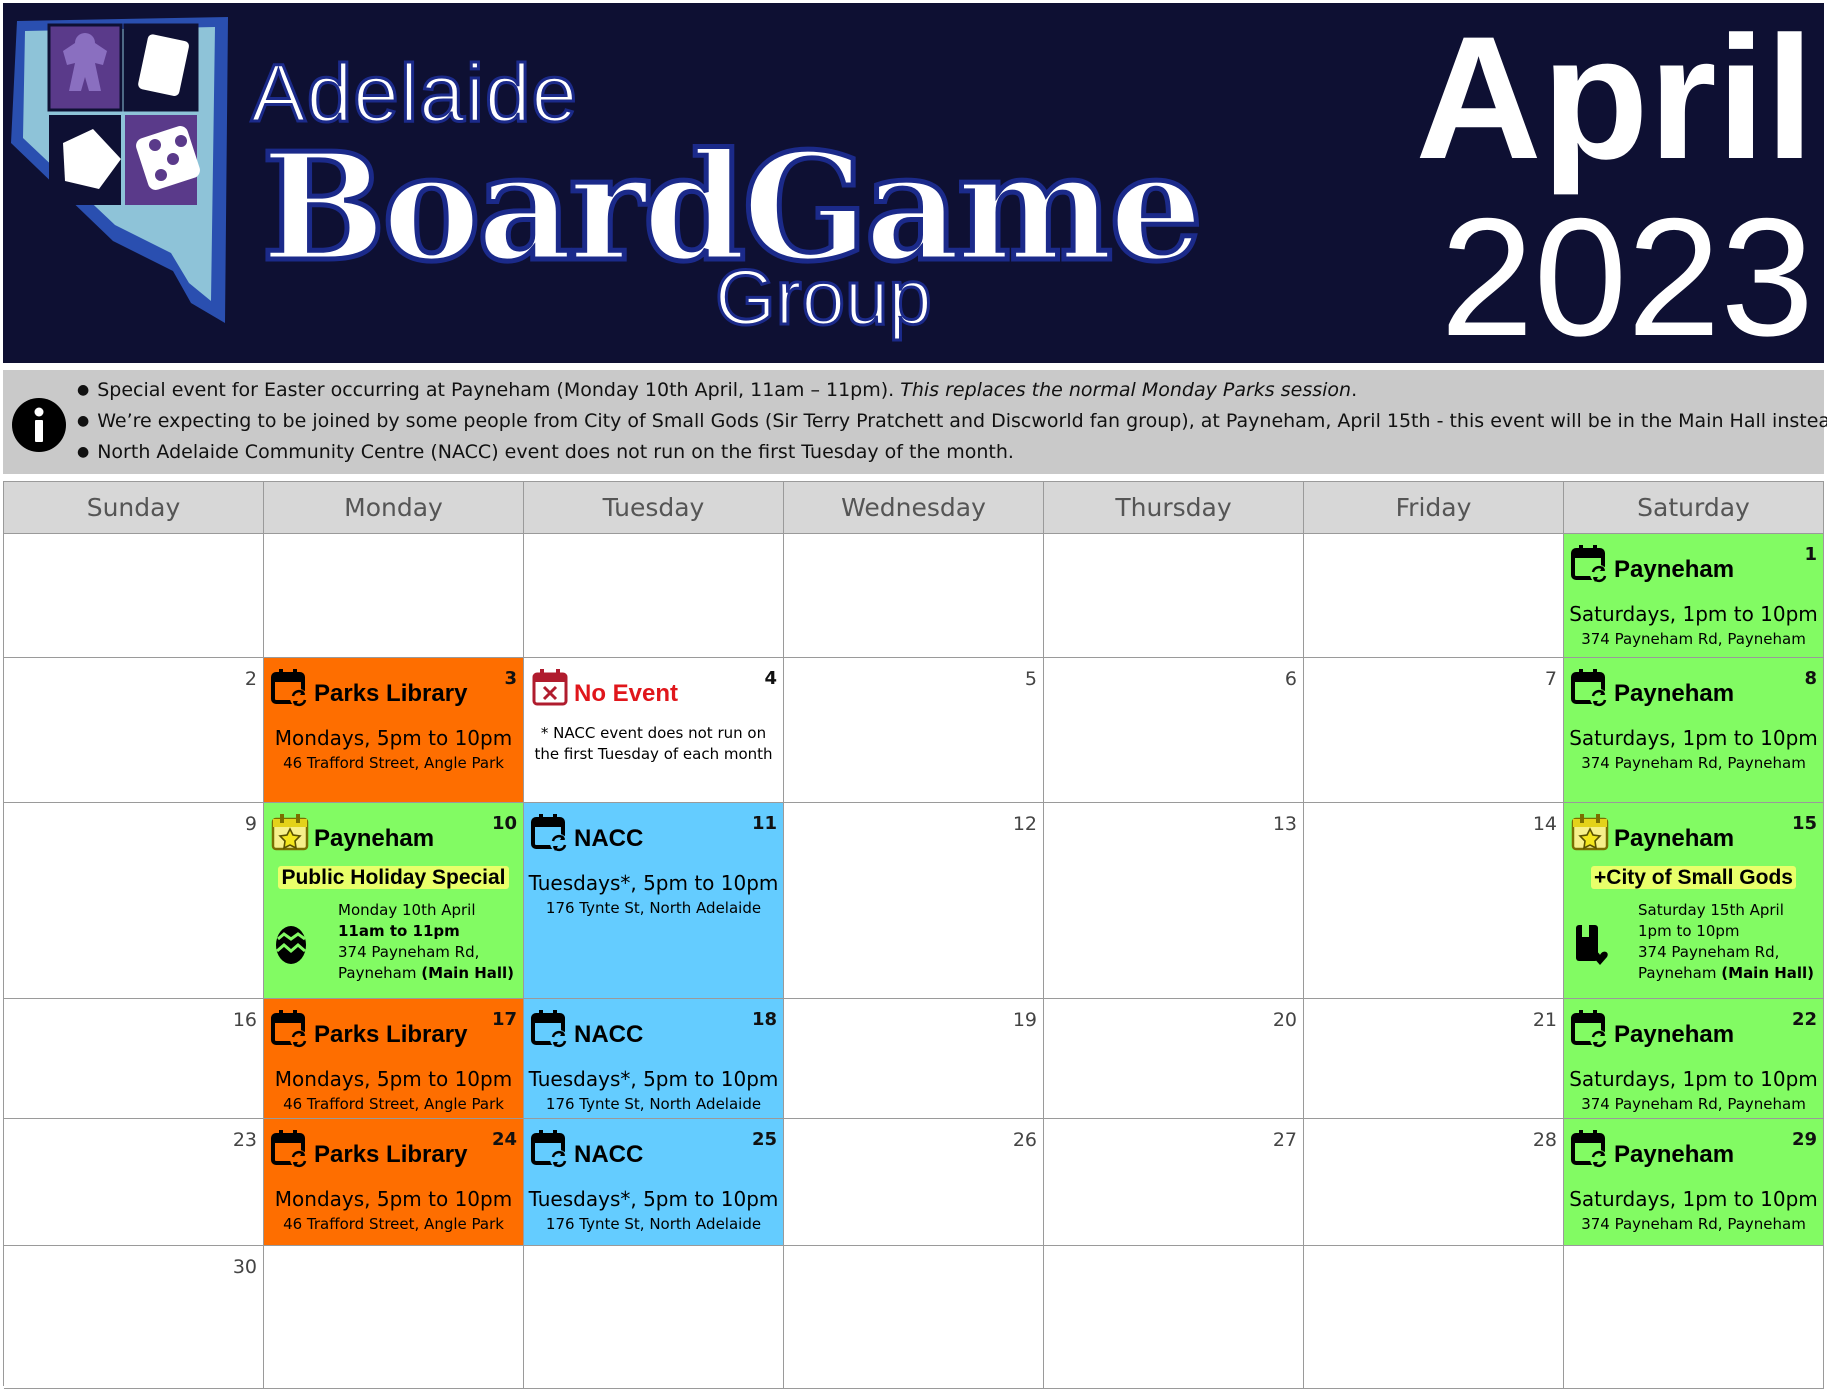 This screenshot has width=1827, height=1393. What do you see at coordinates (407, 910) in the screenshot?
I see `event-date: Monday 10th April` at bounding box center [407, 910].